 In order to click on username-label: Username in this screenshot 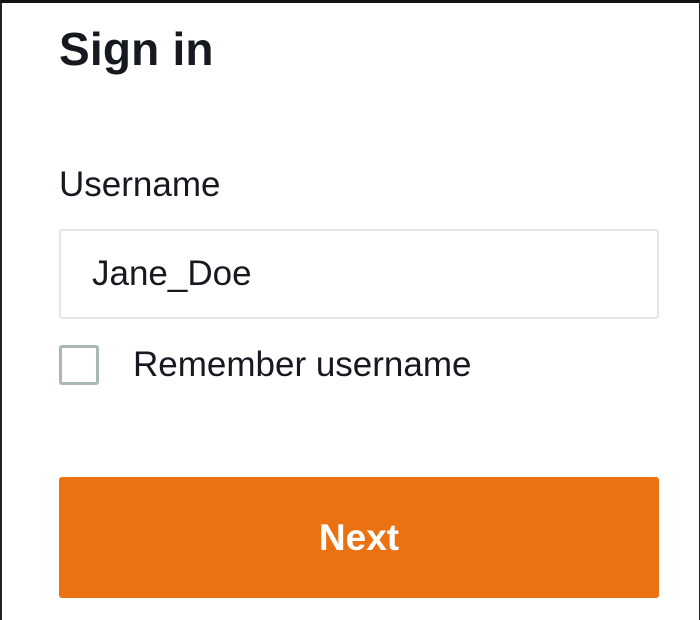, I will do `click(140, 184)`.